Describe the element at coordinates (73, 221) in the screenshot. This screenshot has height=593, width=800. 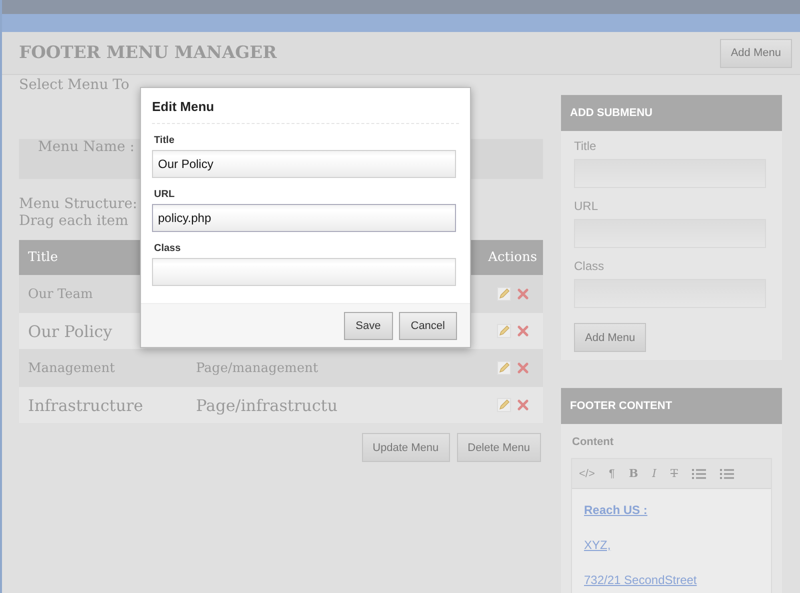
I see `instruction-text: Drag each item` at that location.